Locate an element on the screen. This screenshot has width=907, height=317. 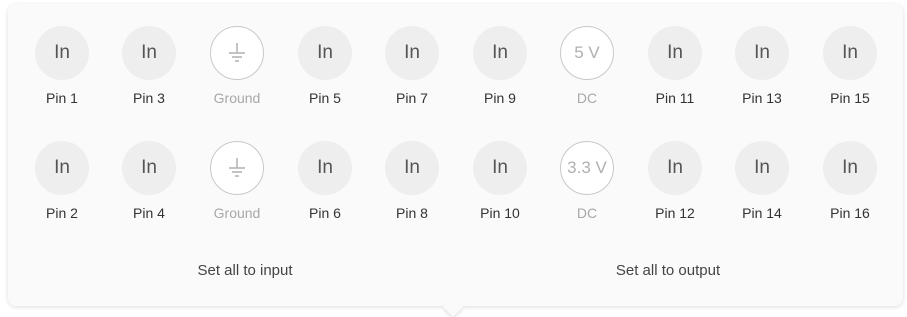
pin-cell: In Pin 6 is located at coordinates (325, 181).